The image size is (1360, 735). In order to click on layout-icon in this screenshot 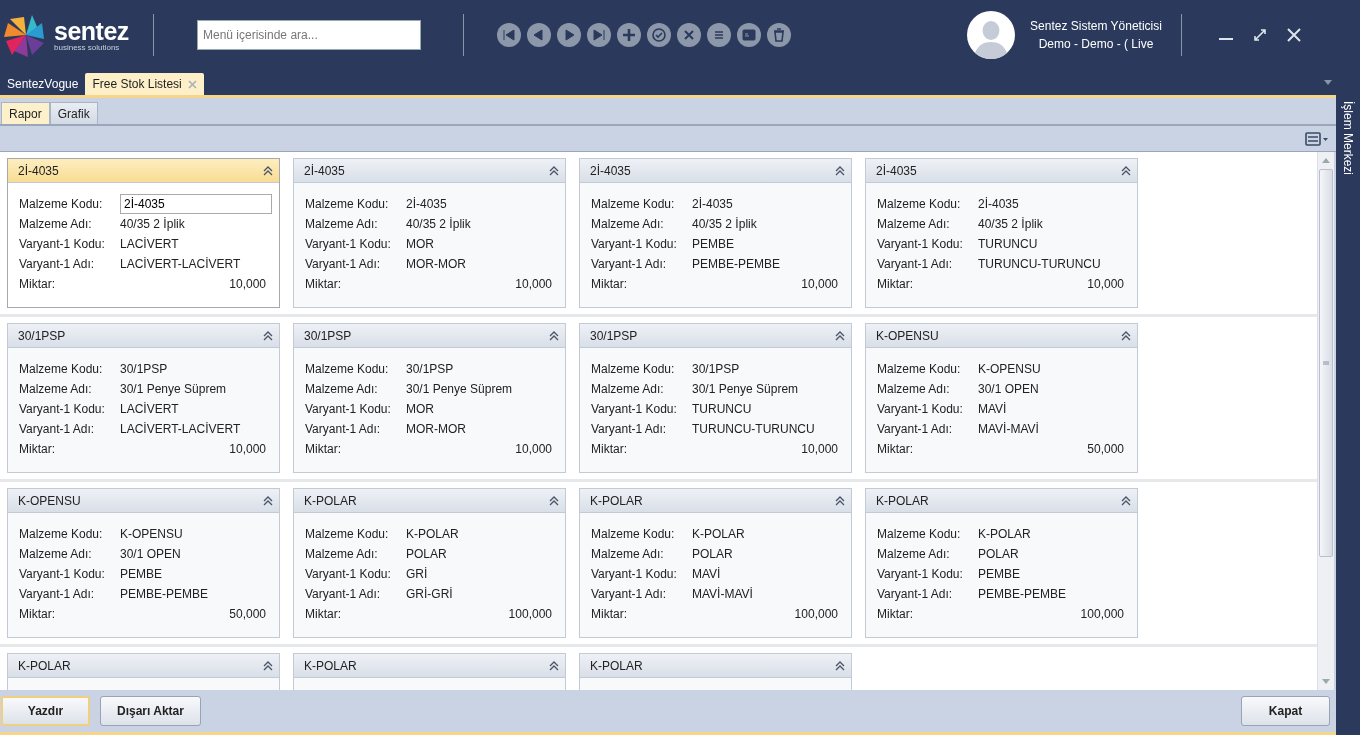, I will do `click(1317, 138)`.